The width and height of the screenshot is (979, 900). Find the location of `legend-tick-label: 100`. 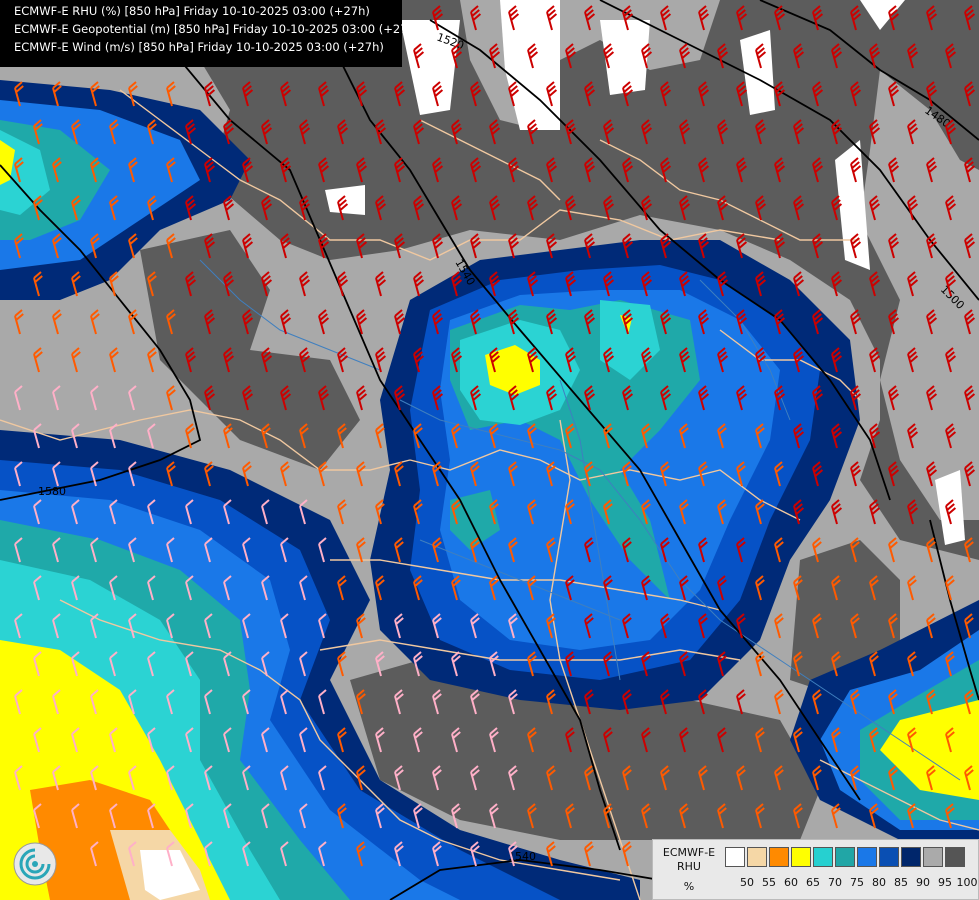

legend-tick-label: 100 is located at coordinates (967, 882).